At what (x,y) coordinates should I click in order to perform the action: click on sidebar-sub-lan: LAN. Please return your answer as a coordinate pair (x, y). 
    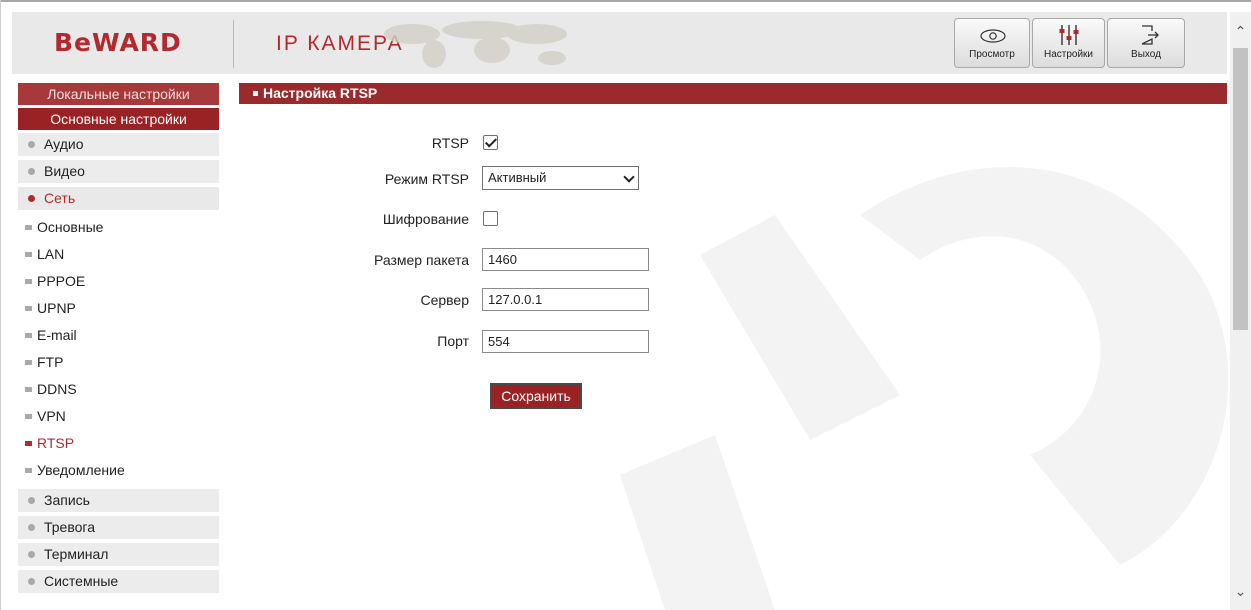
    Looking at the image, I should click on (118, 254).